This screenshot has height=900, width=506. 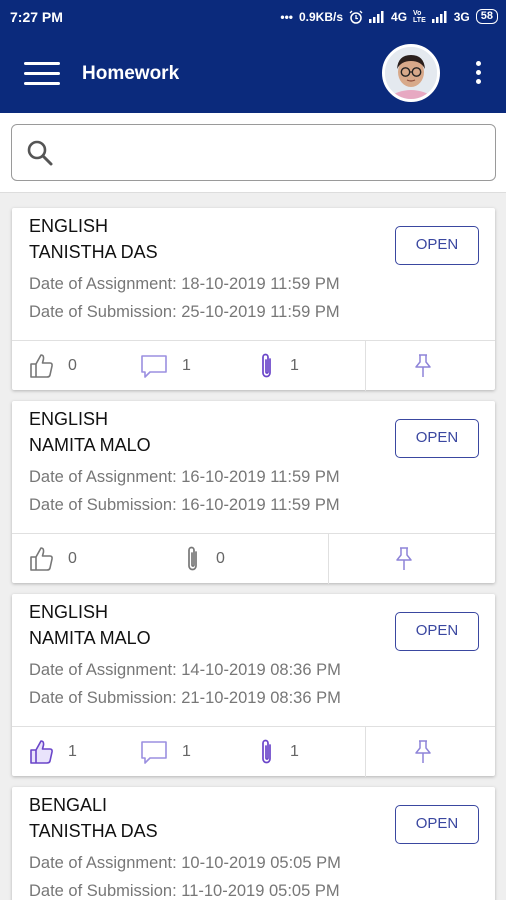 What do you see at coordinates (321, 16) in the screenshot?
I see `network-speed: 0.9KB/s` at bounding box center [321, 16].